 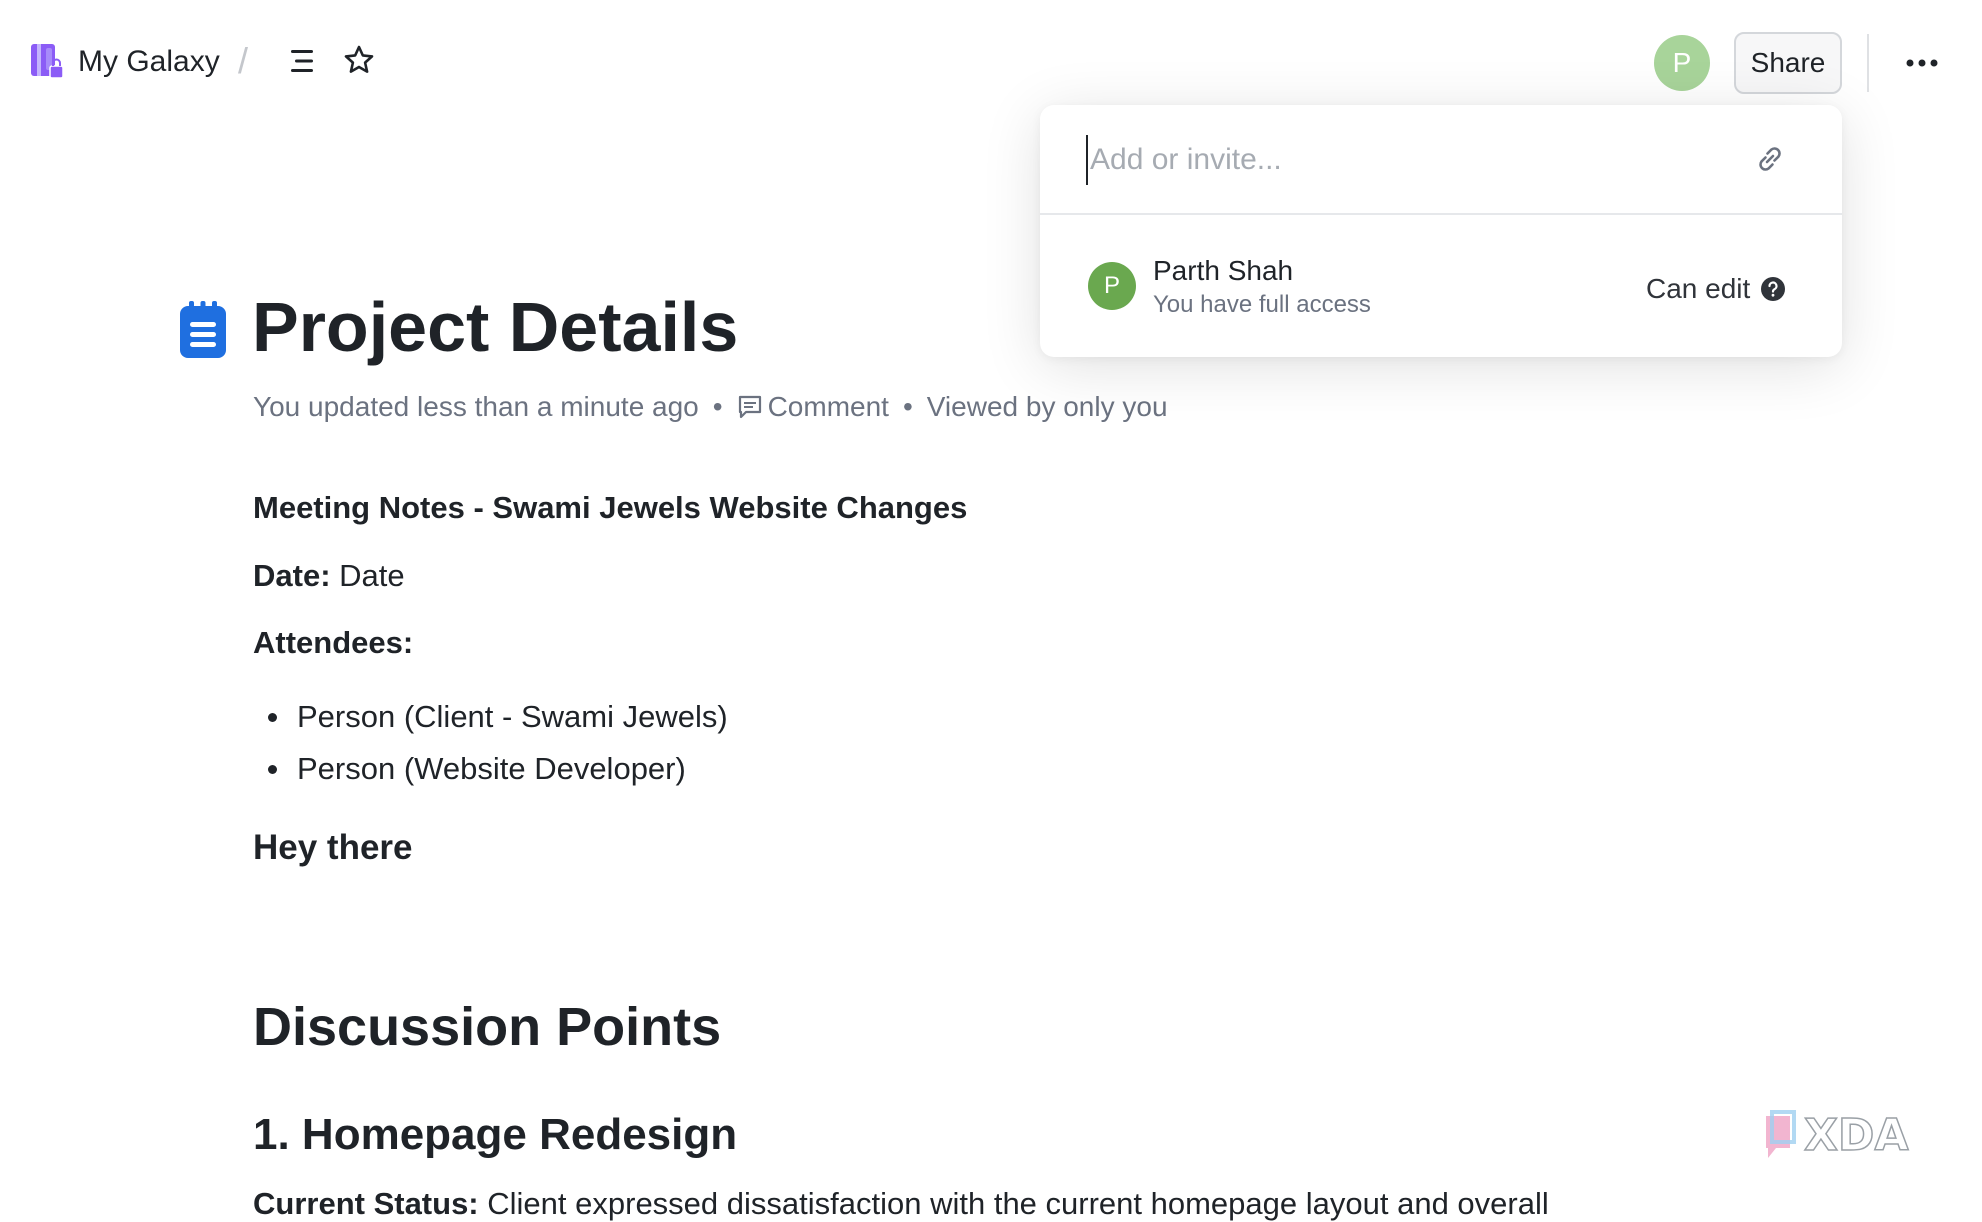 What do you see at coordinates (359, 60) in the screenshot?
I see `star-icon` at bounding box center [359, 60].